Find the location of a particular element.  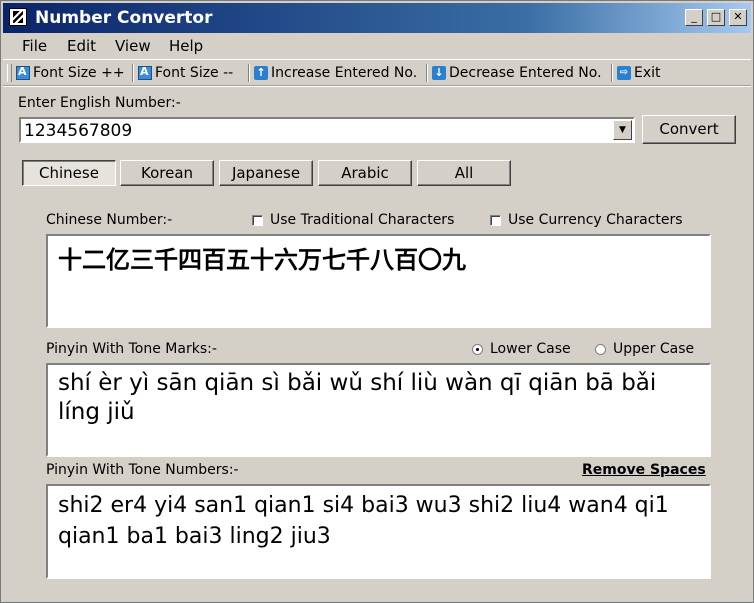

font-size-increase-label: Font Size ++ is located at coordinates (79, 73).